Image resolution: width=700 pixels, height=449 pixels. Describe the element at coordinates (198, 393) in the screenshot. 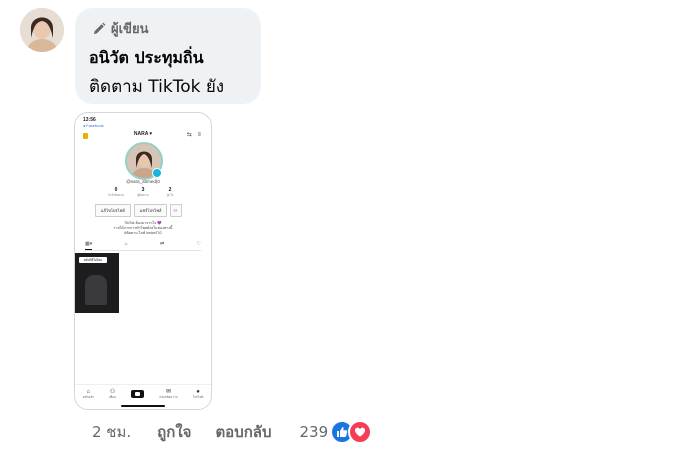

I see `profile-icon: ● โปรไฟล์` at that location.